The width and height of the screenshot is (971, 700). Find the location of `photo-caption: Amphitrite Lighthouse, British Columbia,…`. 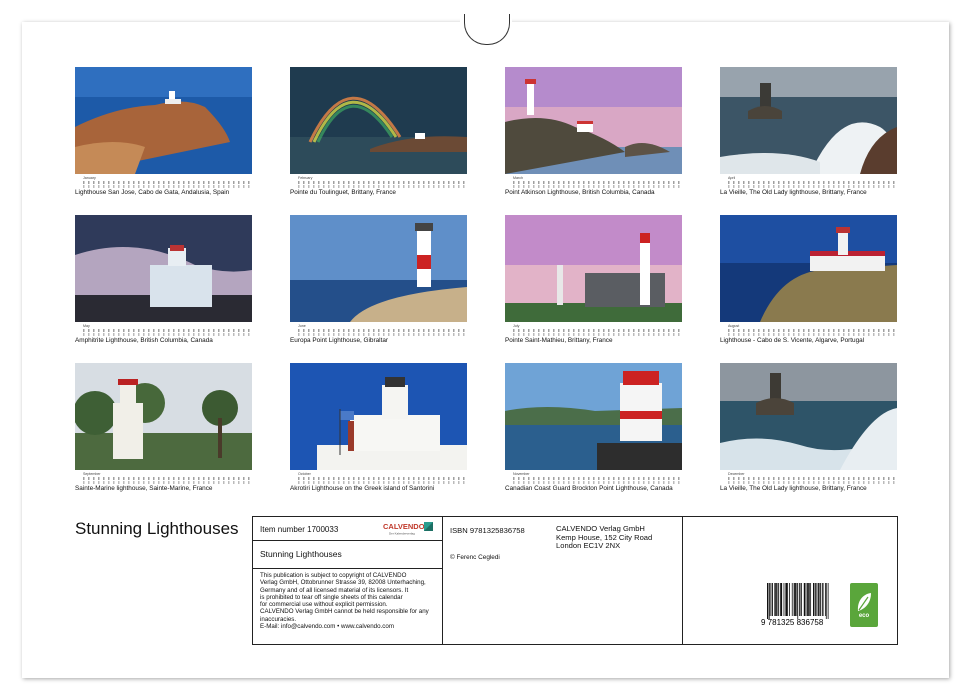

photo-caption: Amphitrite Lighthouse, British Columbia,… is located at coordinates (144, 340).